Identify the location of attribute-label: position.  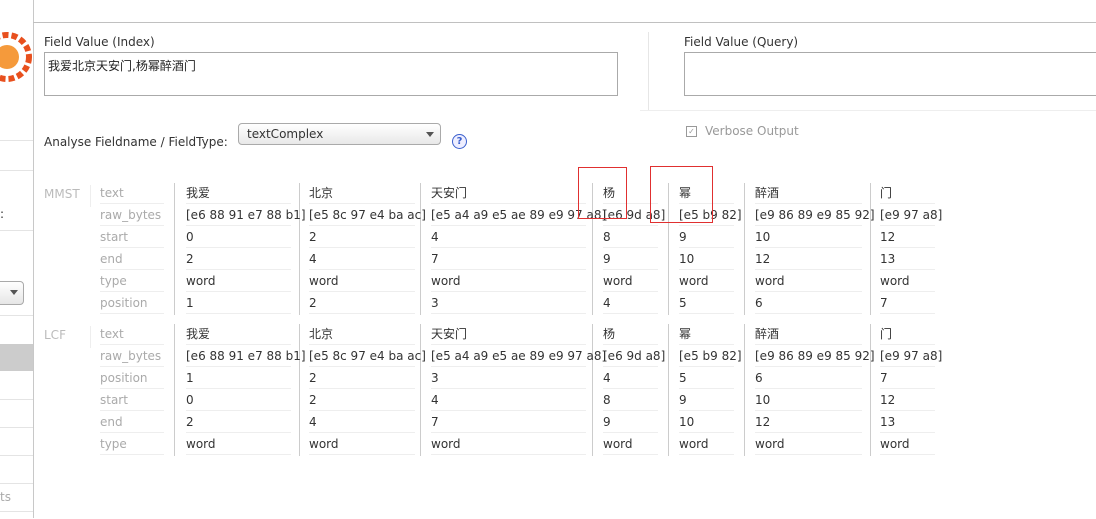
(132, 378).